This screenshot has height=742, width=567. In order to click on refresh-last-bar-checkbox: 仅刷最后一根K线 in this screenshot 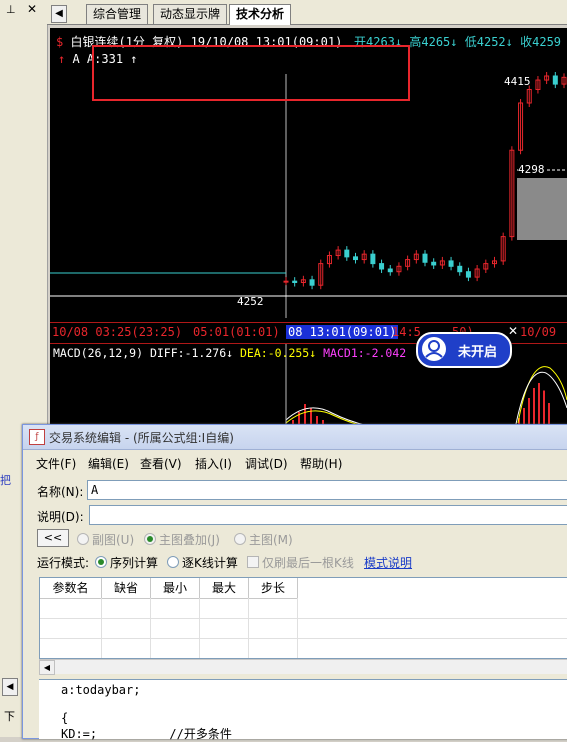, I will do `click(300, 562)`.